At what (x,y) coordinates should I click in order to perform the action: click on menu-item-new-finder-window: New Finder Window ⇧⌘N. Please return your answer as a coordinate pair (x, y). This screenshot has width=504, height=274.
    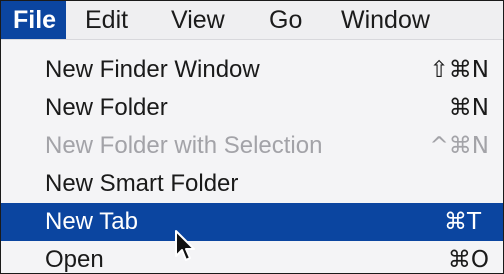
    Looking at the image, I should click on (256, 70).